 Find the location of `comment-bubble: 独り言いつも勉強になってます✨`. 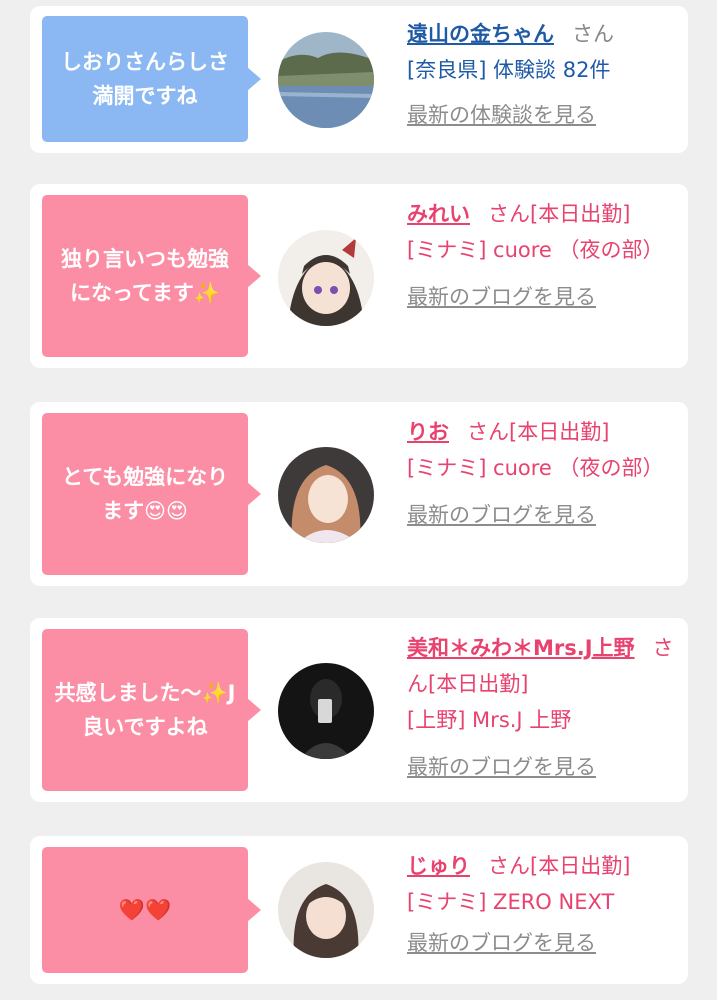

comment-bubble: 独り言いつも勉強になってます✨ is located at coordinates (151, 276).